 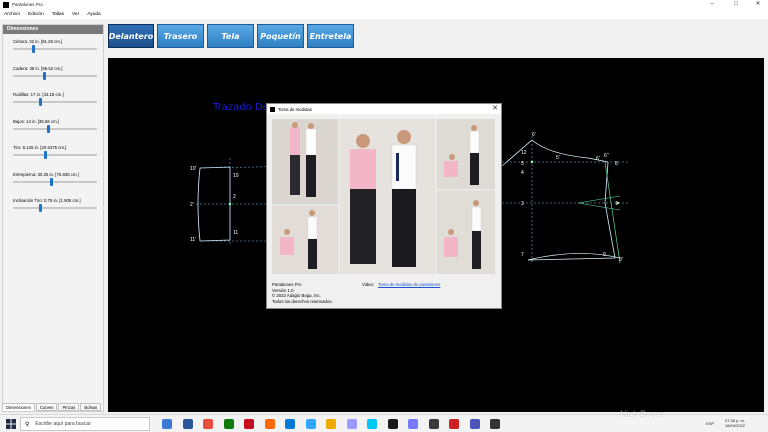 I want to click on menu-edicion: Edición, so click(x=36, y=14).